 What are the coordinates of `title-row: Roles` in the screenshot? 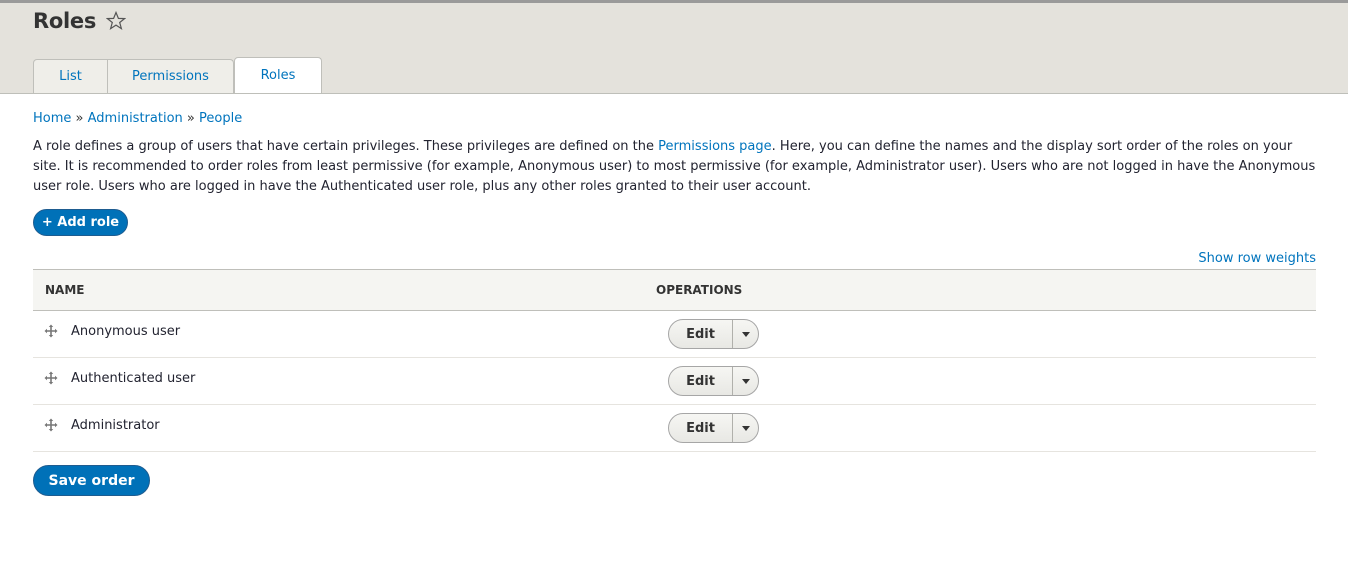 It's located at (80, 21).